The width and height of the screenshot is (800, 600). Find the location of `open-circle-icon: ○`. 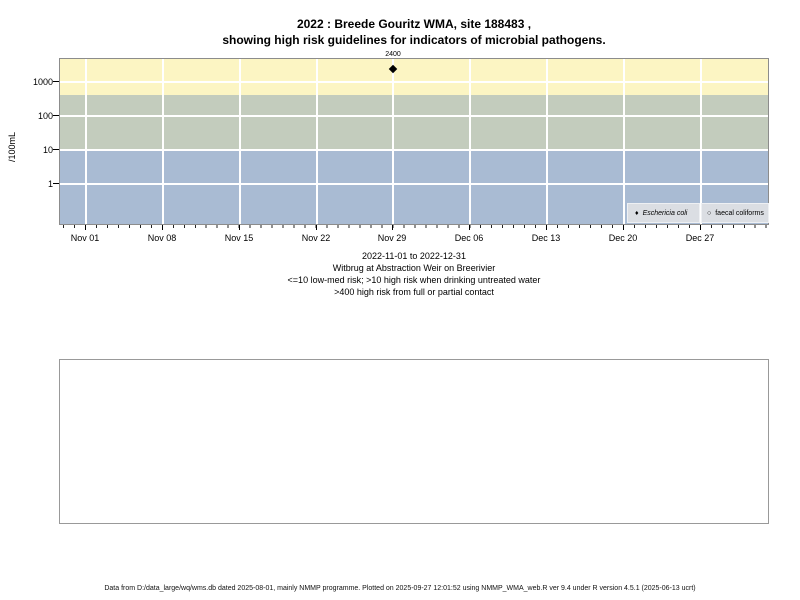

open-circle-icon: ○ is located at coordinates (709, 213).